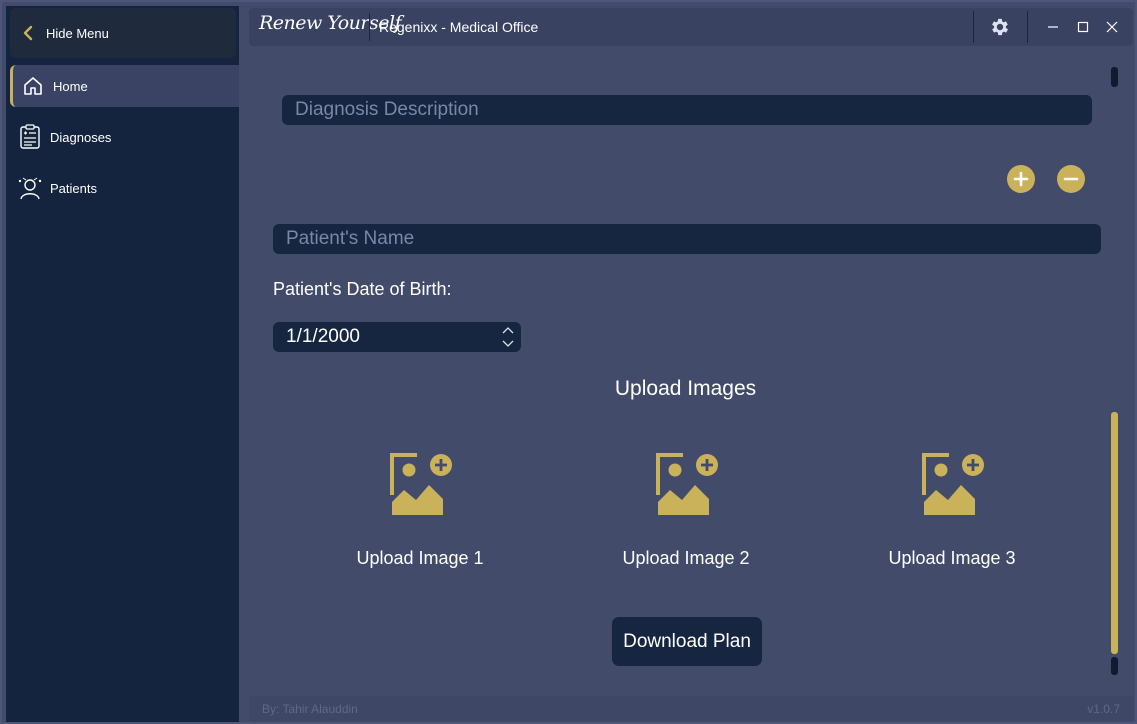  I want to click on sidebar-item-label: Diagnoses, so click(81, 137).